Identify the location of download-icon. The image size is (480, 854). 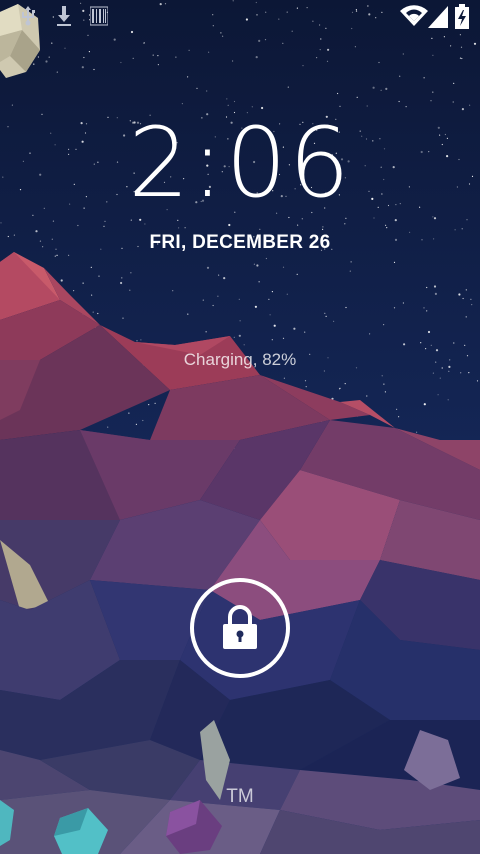
(64, 19).